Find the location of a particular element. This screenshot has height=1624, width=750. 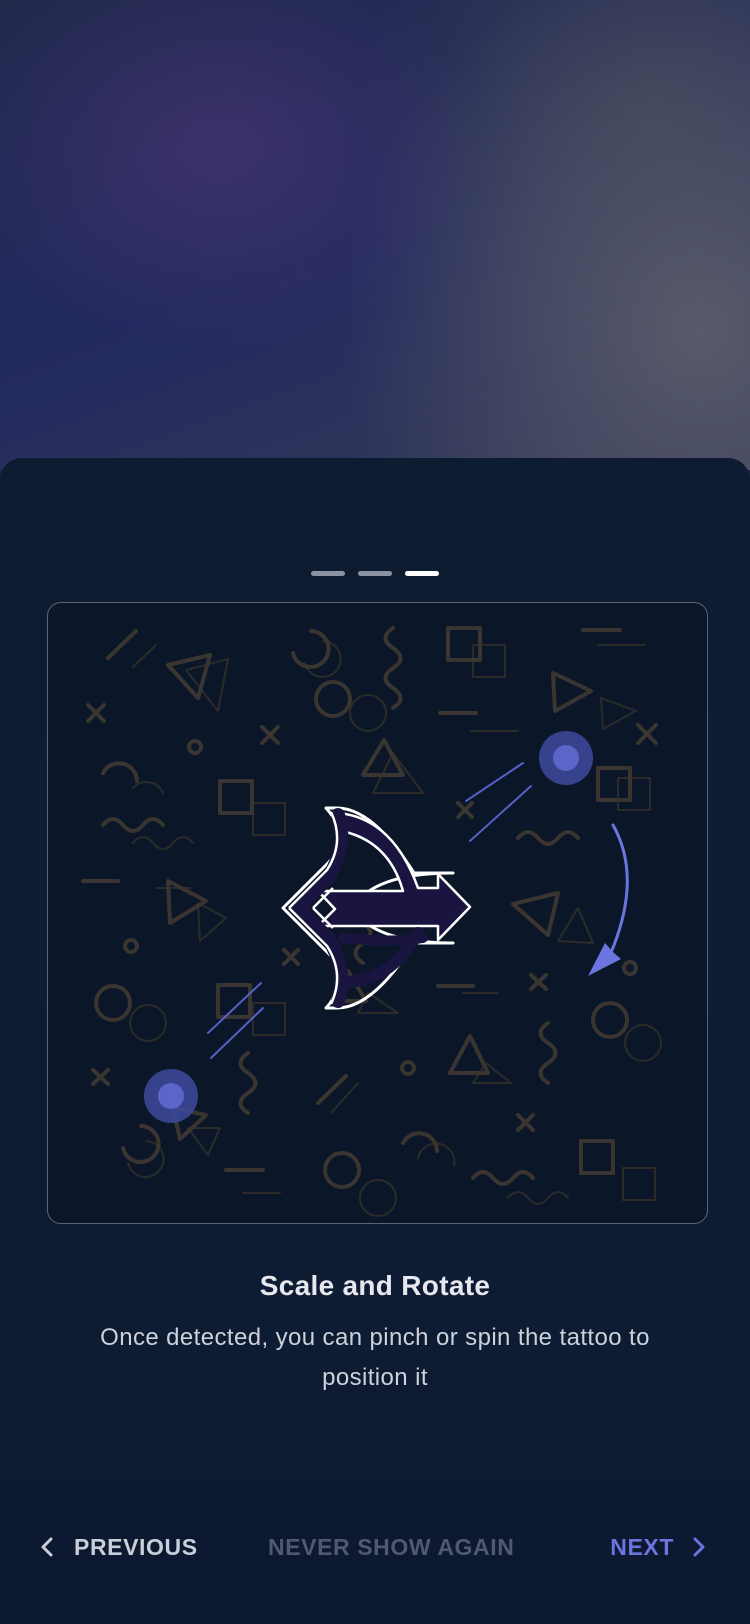

never-show-again-label: NEVER SHOW AGAIN is located at coordinates (391, 1546).